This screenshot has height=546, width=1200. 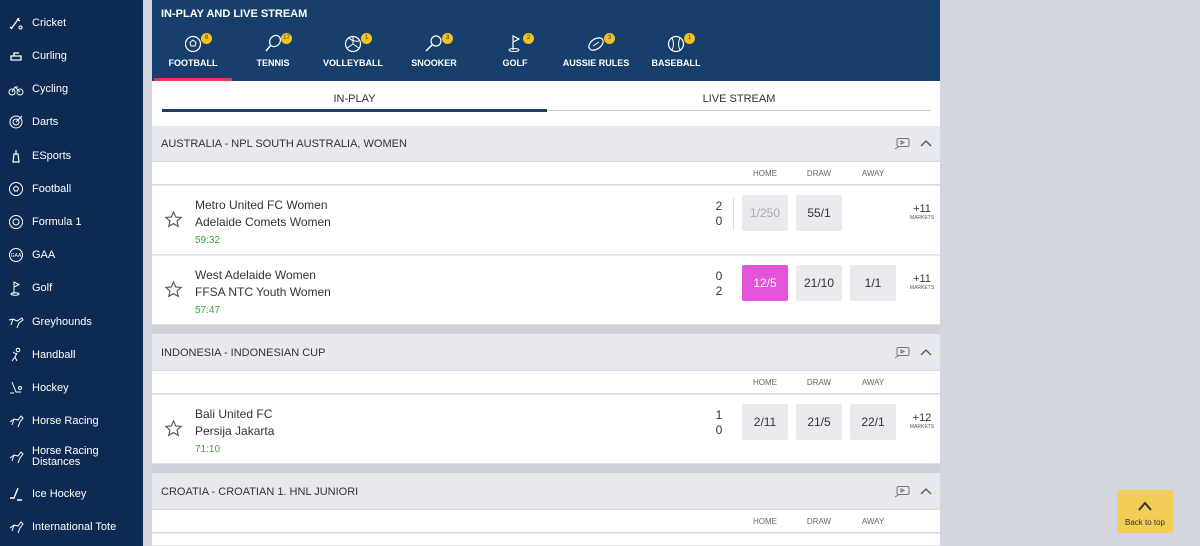 What do you see at coordinates (52, 155) in the screenshot?
I see `sidebar-item-label: ESports` at bounding box center [52, 155].